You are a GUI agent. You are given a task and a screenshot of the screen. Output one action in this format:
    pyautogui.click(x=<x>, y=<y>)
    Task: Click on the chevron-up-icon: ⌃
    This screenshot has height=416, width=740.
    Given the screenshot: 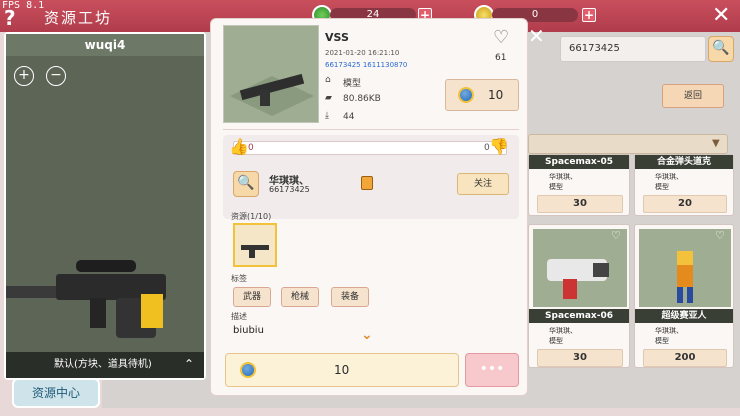 What is the action you would take?
    pyautogui.click(x=189, y=364)
    